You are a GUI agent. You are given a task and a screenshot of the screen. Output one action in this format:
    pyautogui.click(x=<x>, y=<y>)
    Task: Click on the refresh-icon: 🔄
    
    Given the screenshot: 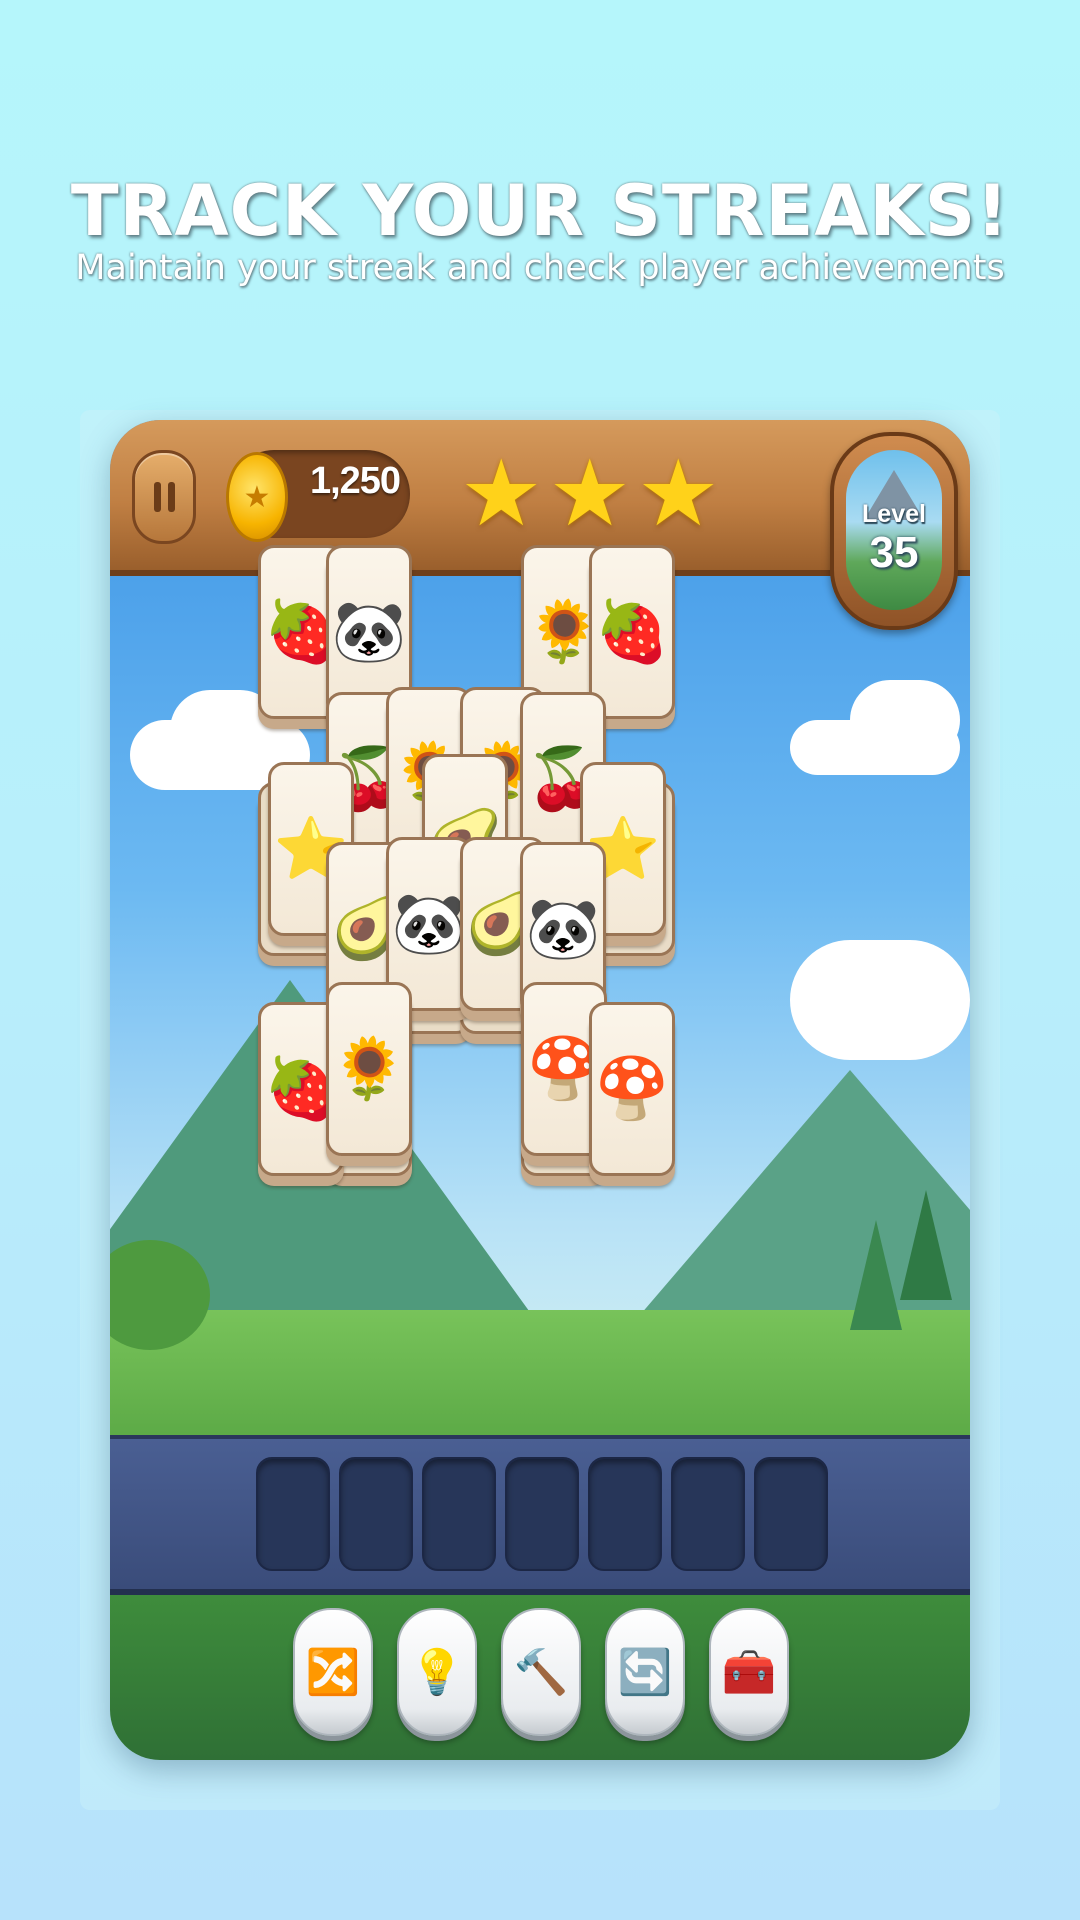 What is the action you would take?
    pyautogui.click(x=645, y=1672)
    